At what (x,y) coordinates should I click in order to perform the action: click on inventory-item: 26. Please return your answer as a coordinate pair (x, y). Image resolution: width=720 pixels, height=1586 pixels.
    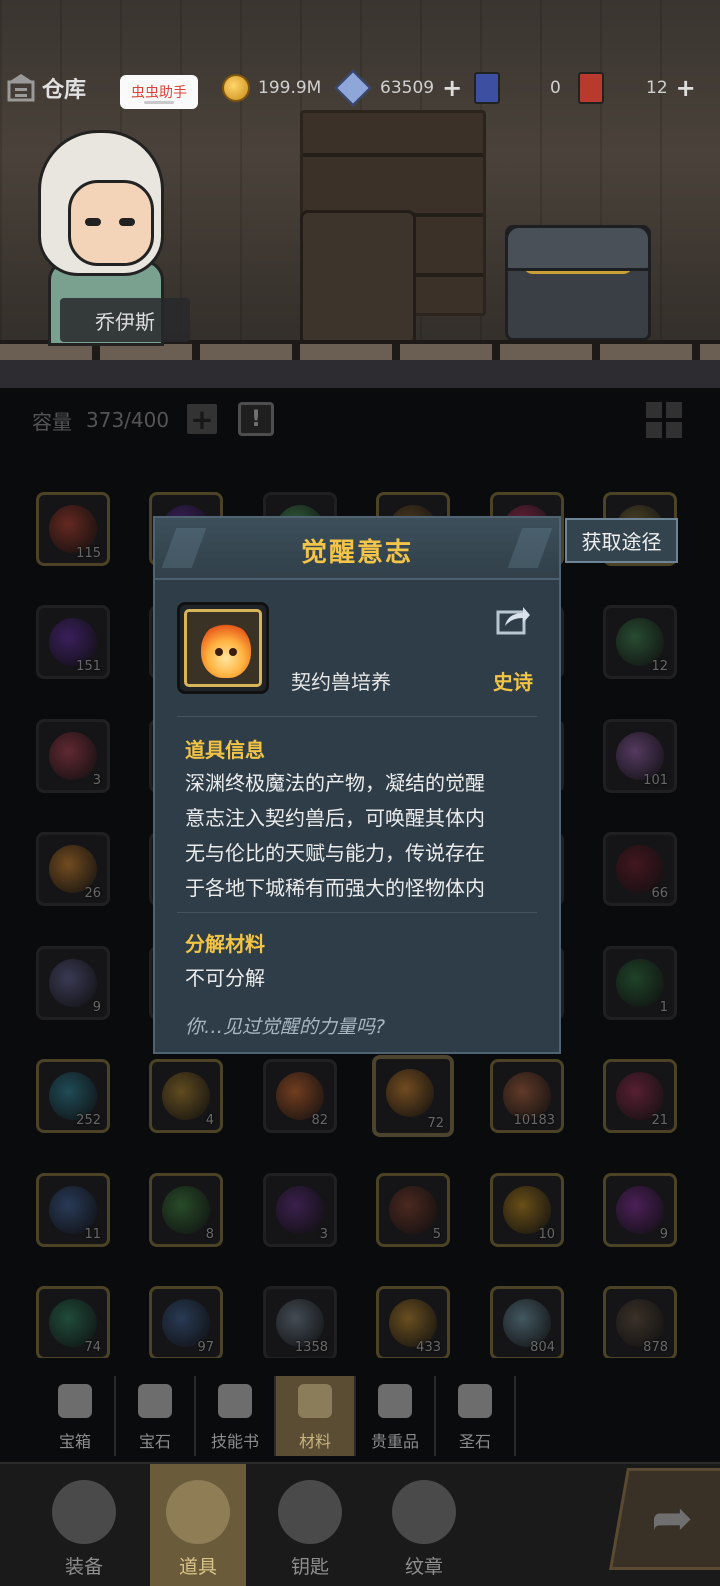
    Looking at the image, I should click on (73, 869).